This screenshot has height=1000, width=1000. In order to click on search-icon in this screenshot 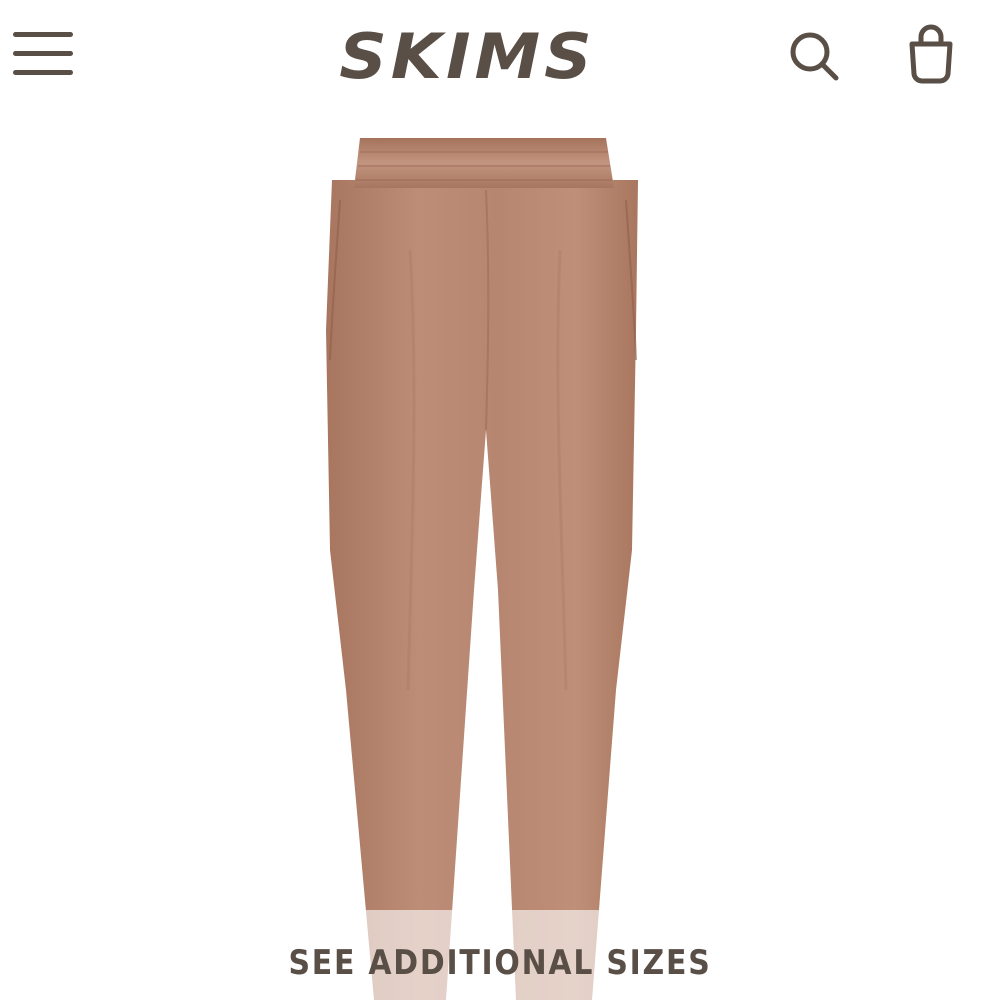, I will do `click(814, 56)`.